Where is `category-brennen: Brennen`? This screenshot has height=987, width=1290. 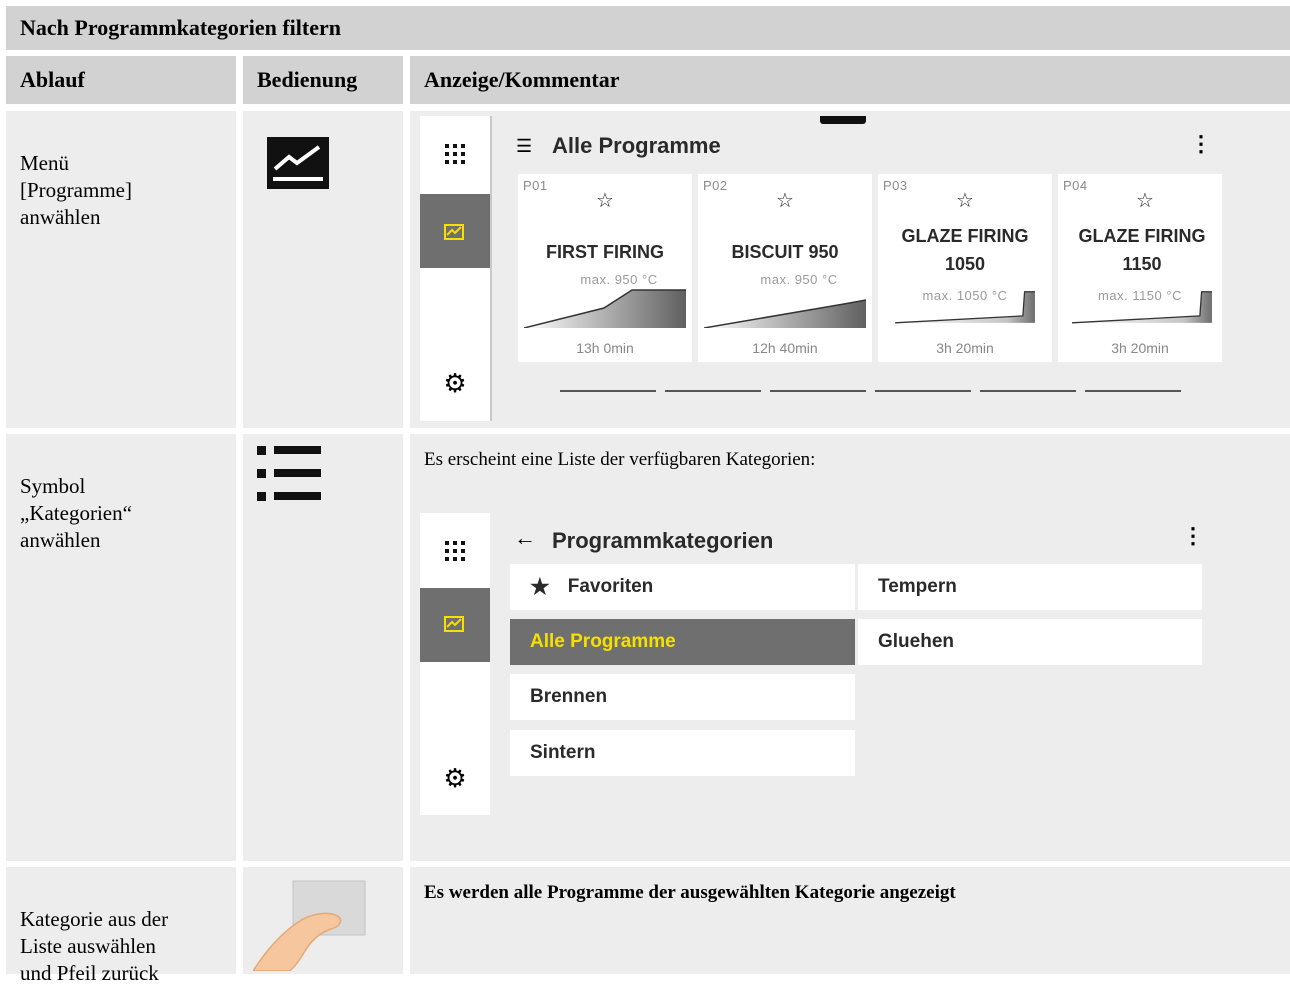 category-brennen: Brennen is located at coordinates (682, 697).